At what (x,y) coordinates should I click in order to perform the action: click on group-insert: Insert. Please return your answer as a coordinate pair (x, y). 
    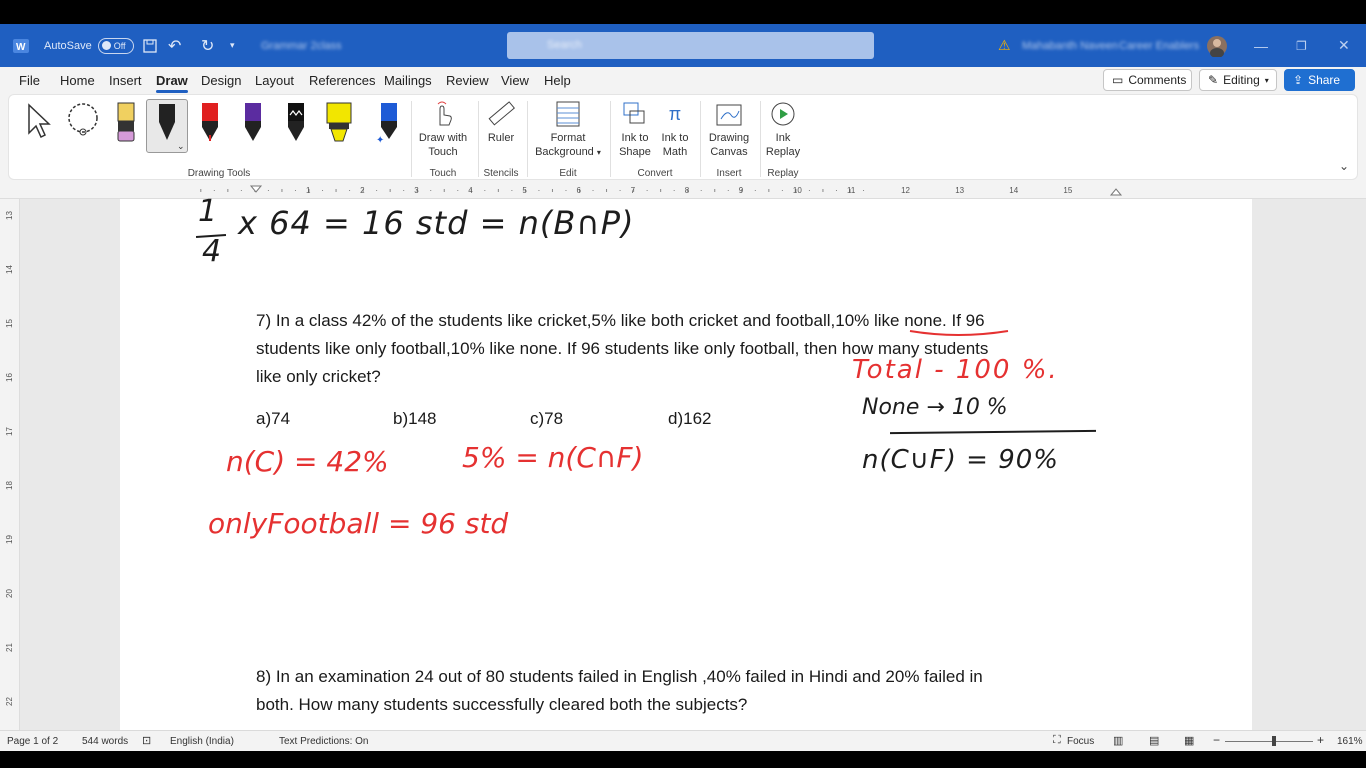
    Looking at the image, I should click on (729, 173).